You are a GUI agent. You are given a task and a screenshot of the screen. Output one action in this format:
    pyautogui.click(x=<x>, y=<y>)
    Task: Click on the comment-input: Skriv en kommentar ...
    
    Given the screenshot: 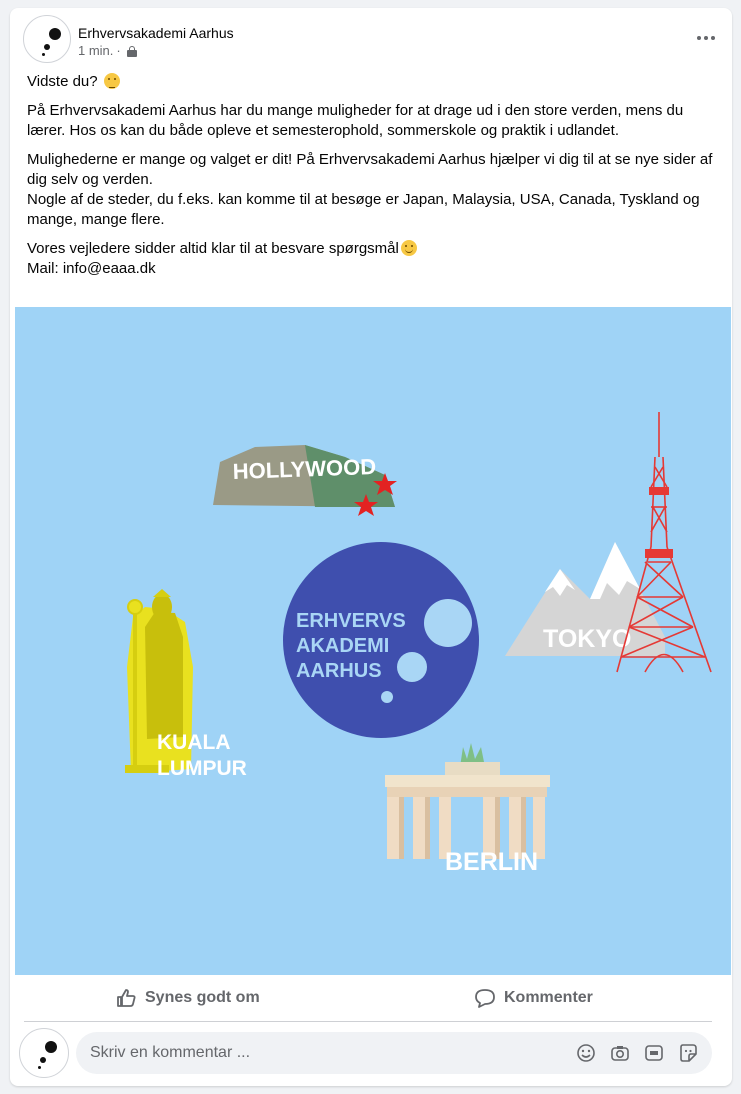 What is the action you would take?
    pyautogui.click(x=394, y=1053)
    